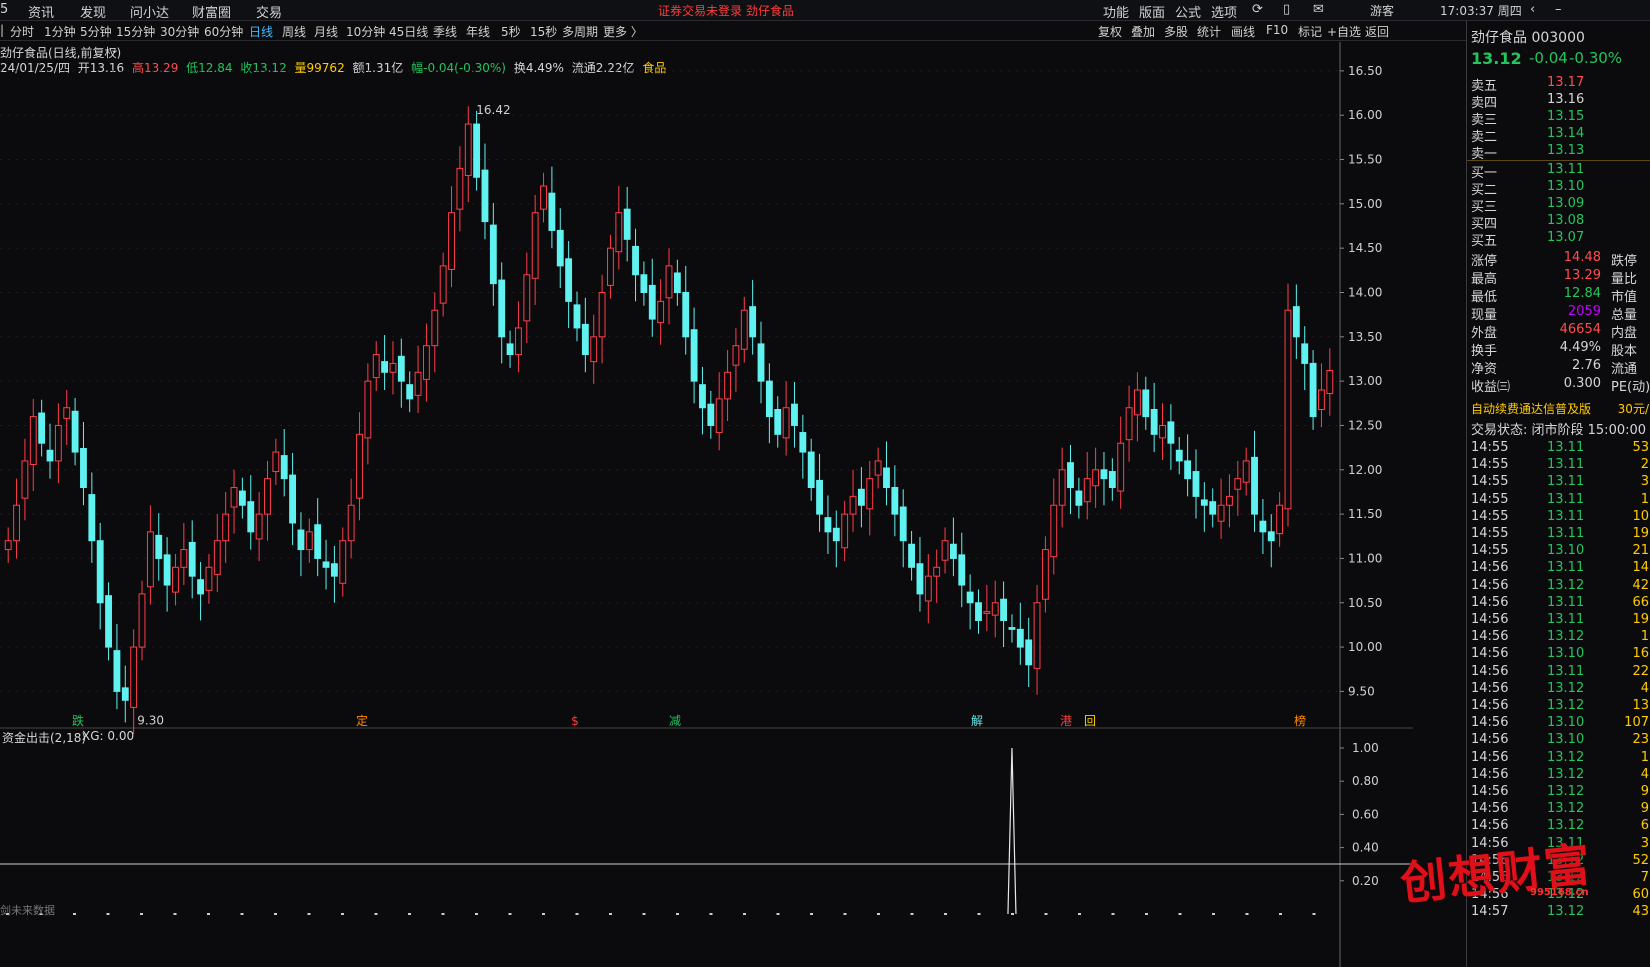  I want to click on menu-item-trade: 交易, so click(269, 11).